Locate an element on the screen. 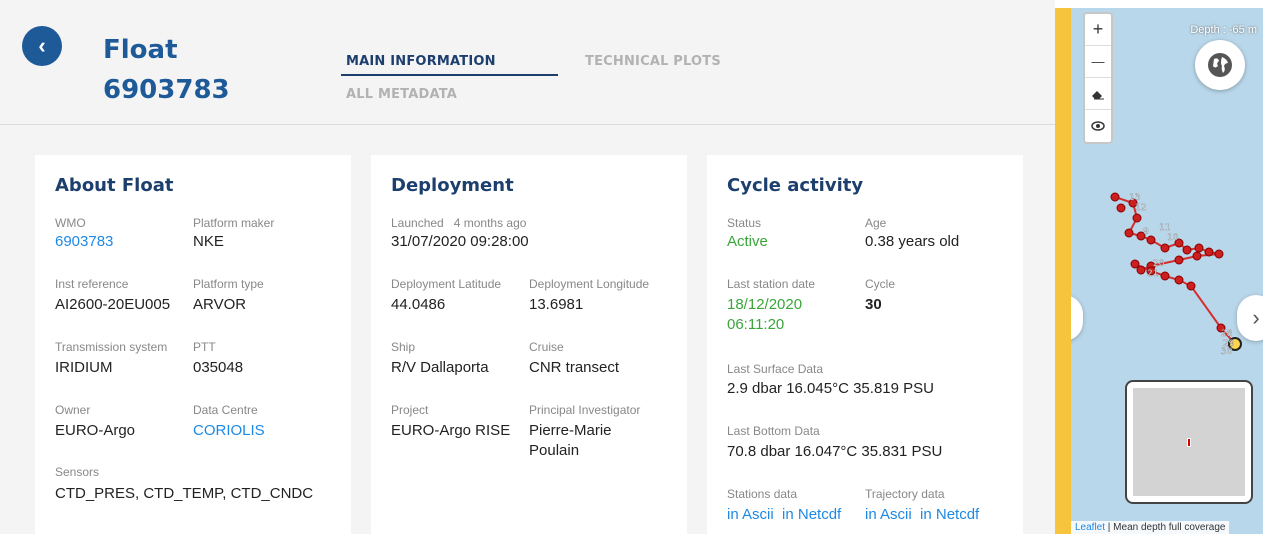  launched-date: 31/07/2020 09:28:00 is located at coordinates (460, 241).